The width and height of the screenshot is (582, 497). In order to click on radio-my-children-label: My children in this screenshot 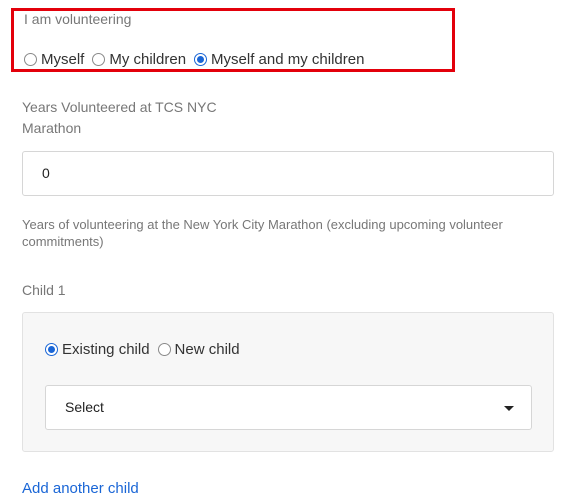, I will do `click(148, 59)`.